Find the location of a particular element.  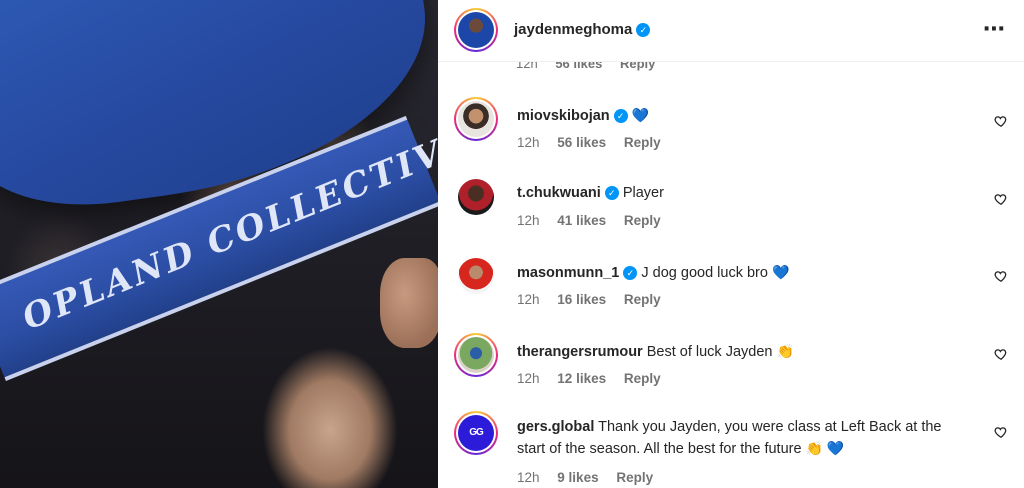

owner-avatar is located at coordinates (476, 30).